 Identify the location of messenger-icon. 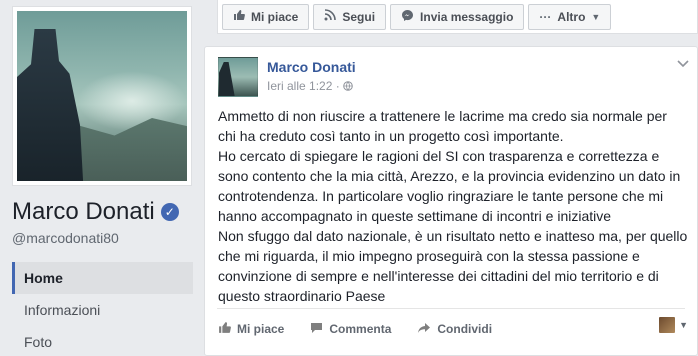
(407, 17).